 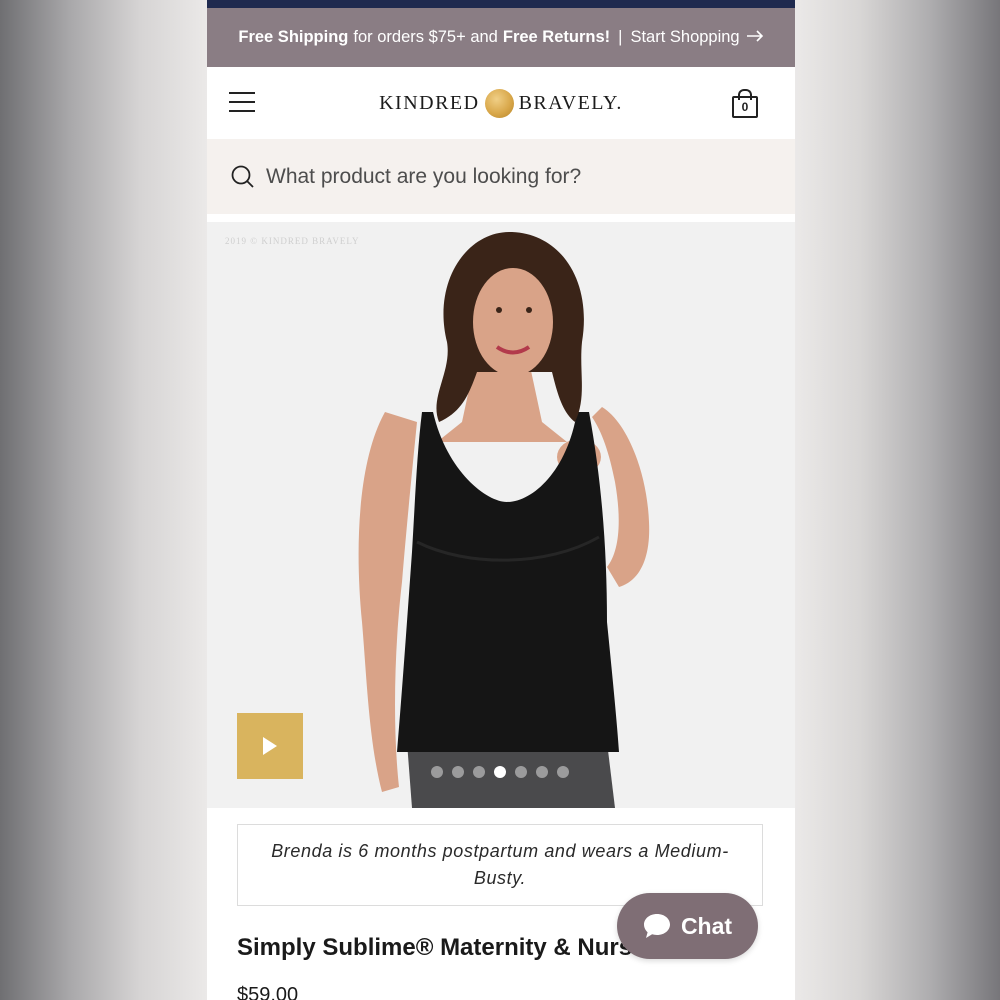 What do you see at coordinates (706, 925) in the screenshot?
I see `chat-label: Chat` at bounding box center [706, 925].